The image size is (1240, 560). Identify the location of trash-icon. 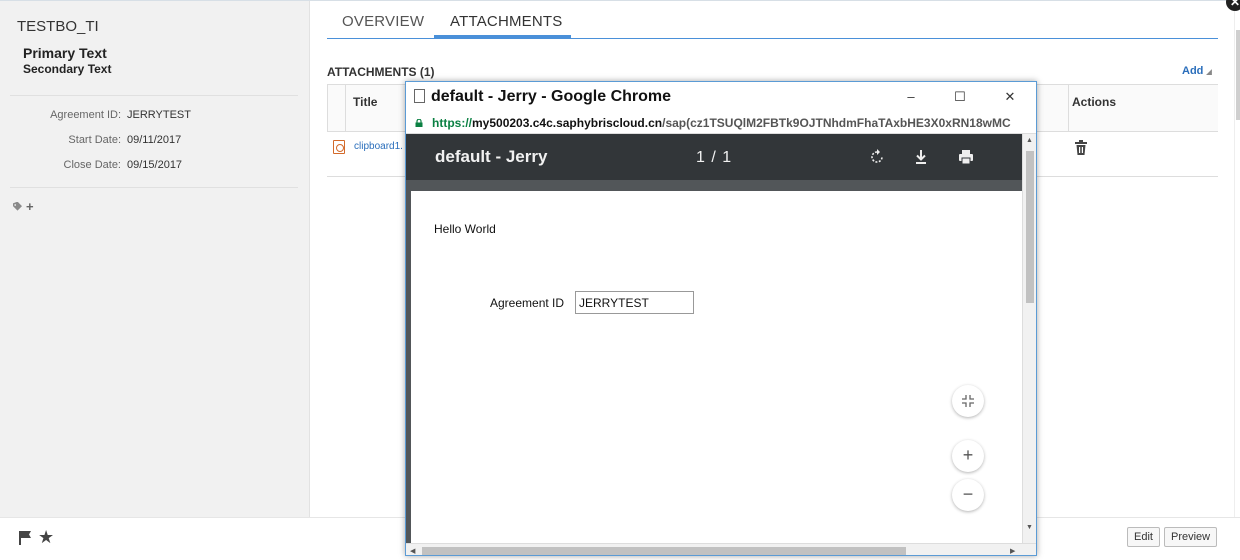
(1081, 147).